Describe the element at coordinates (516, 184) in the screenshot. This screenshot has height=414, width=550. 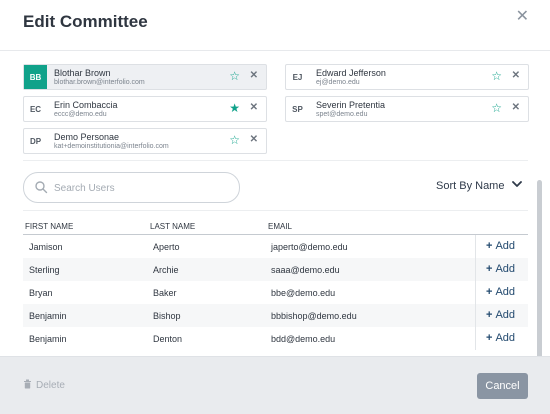
I see `chevron-down-icon` at that location.